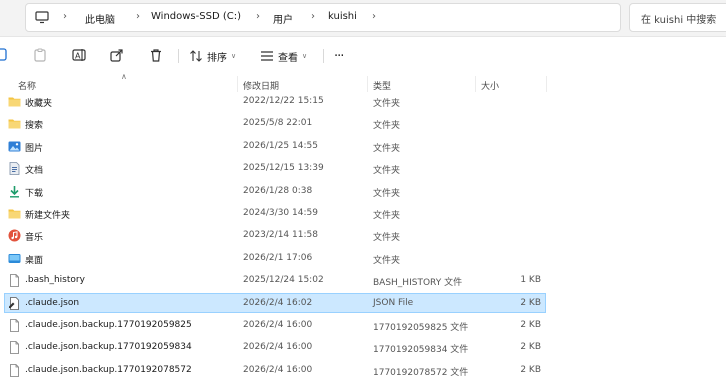  I want to click on search-placeholder: 在 kuishi 中搜索, so click(679, 20).